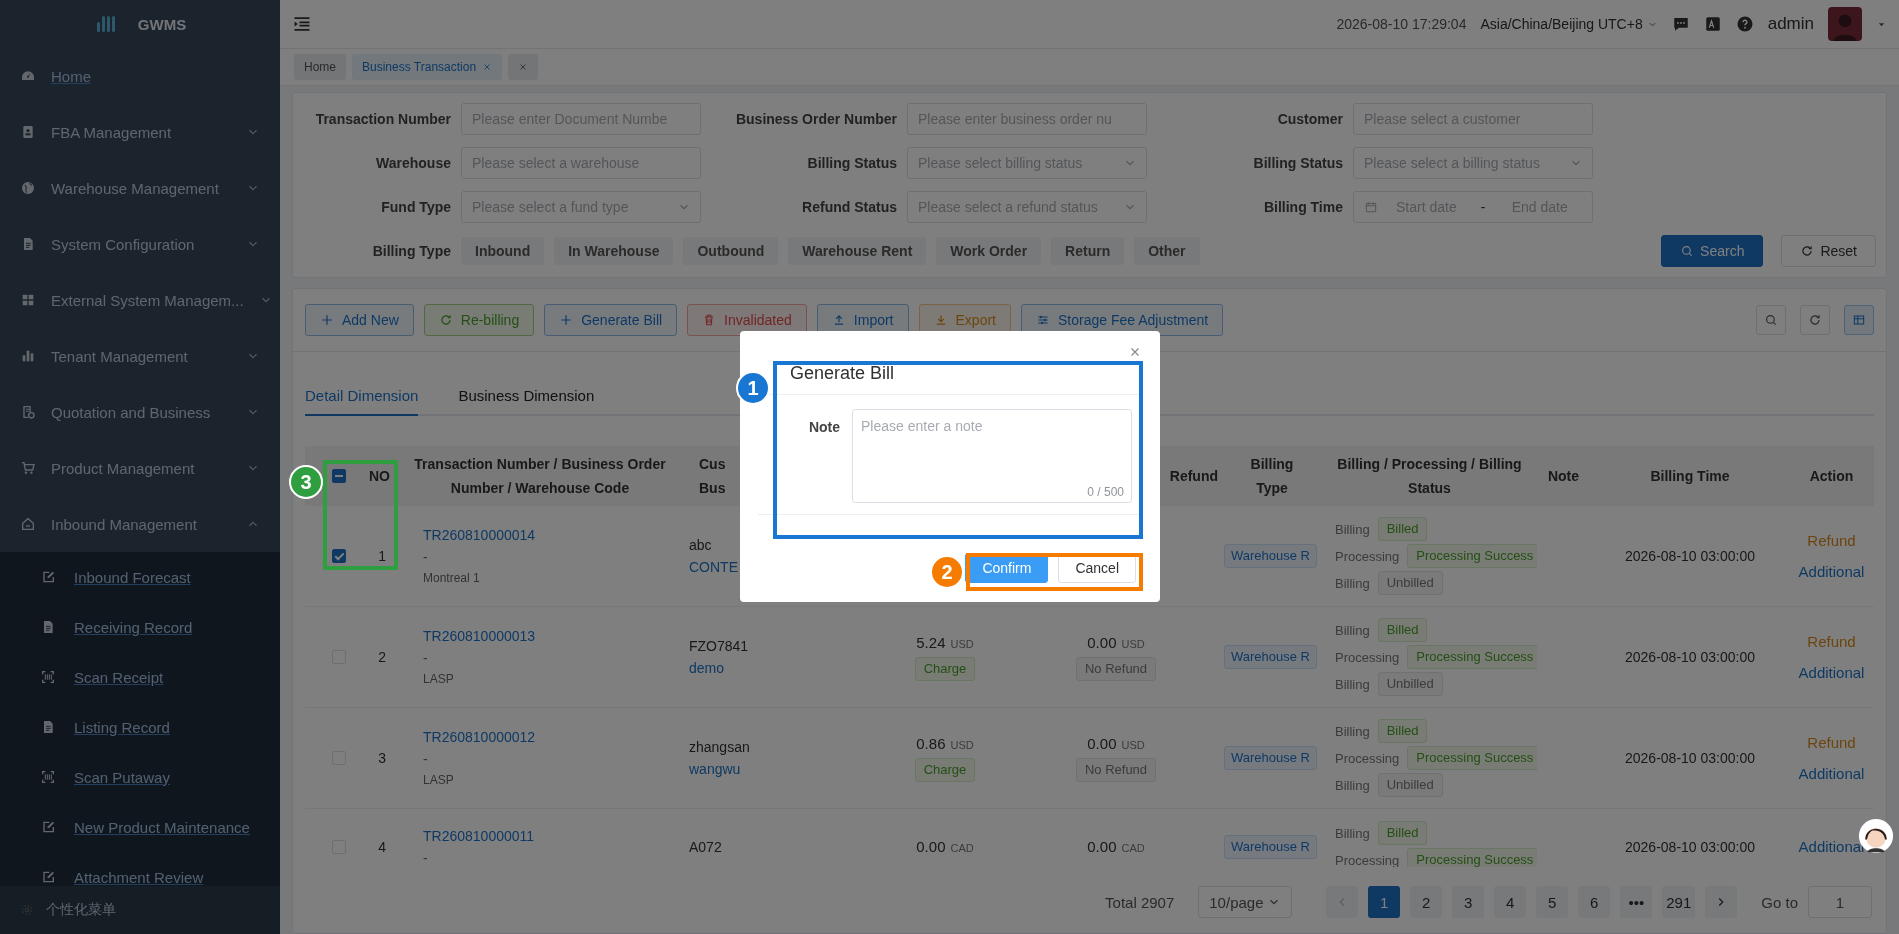 The width and height of the screenshot is (1899, 934). What do you see at coordinates (140, 627) in the screenshot?
I see `sidebar-subitem: Receiving Record` at bounding box center [140, 627].